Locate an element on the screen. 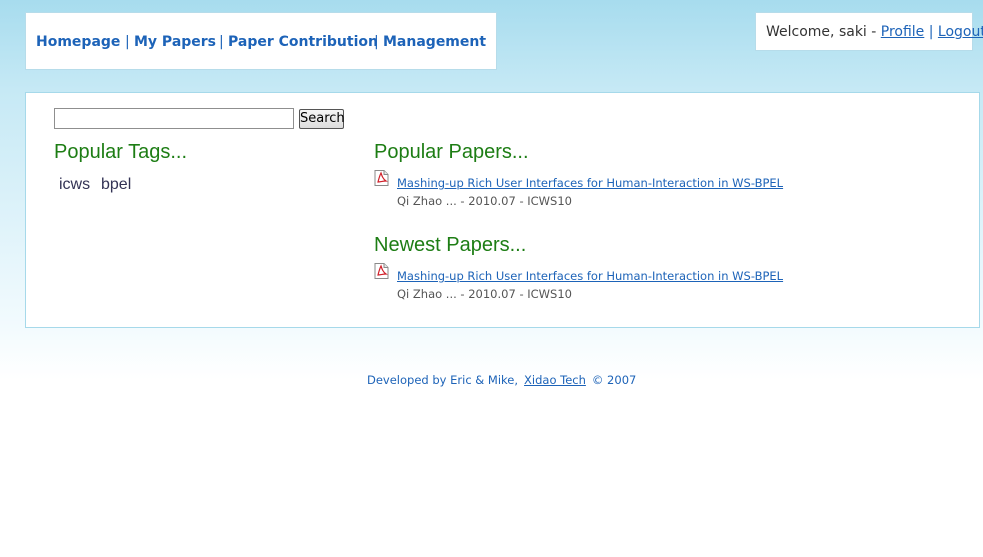  newest-paper-meta: Qi Zhao ... - 2010.07 - ICWS10 is located at coordinates (484, 294).